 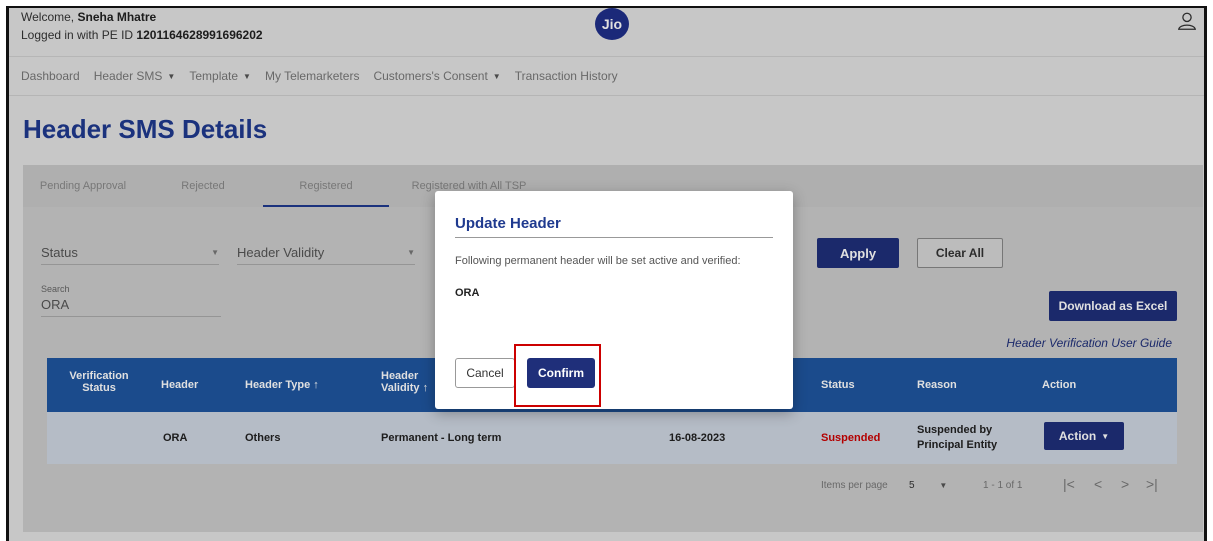 I want to click on dialog-divider, so click(x=614, y=237).